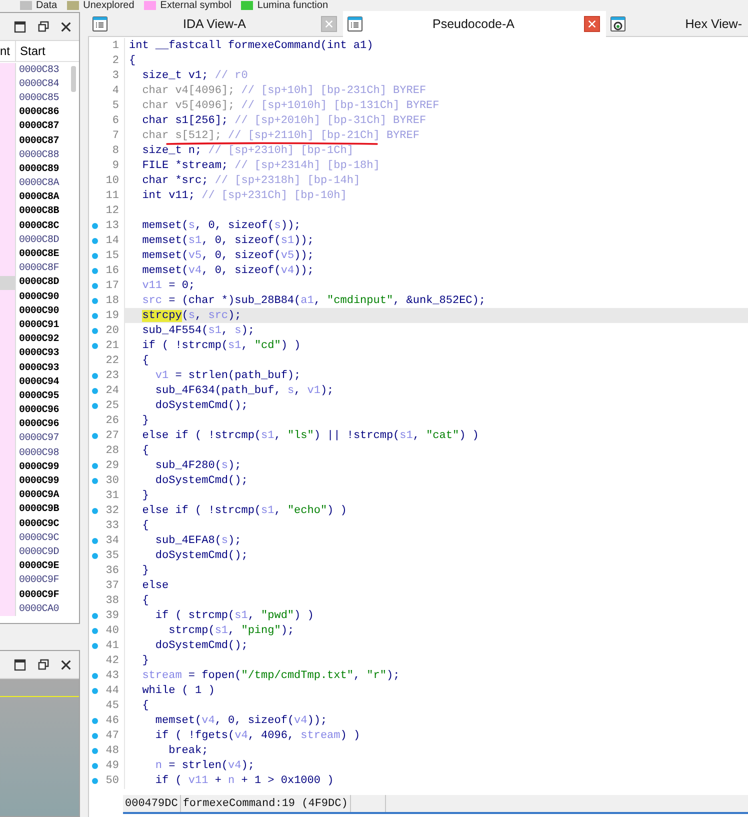 The image size is (748, 817). What do you see at coordinates (247, 150) in the screenshot?
I see `code-line: size_t n; // [sp+2310h] [bp-1Ch]` at bounding box center [247, 150].